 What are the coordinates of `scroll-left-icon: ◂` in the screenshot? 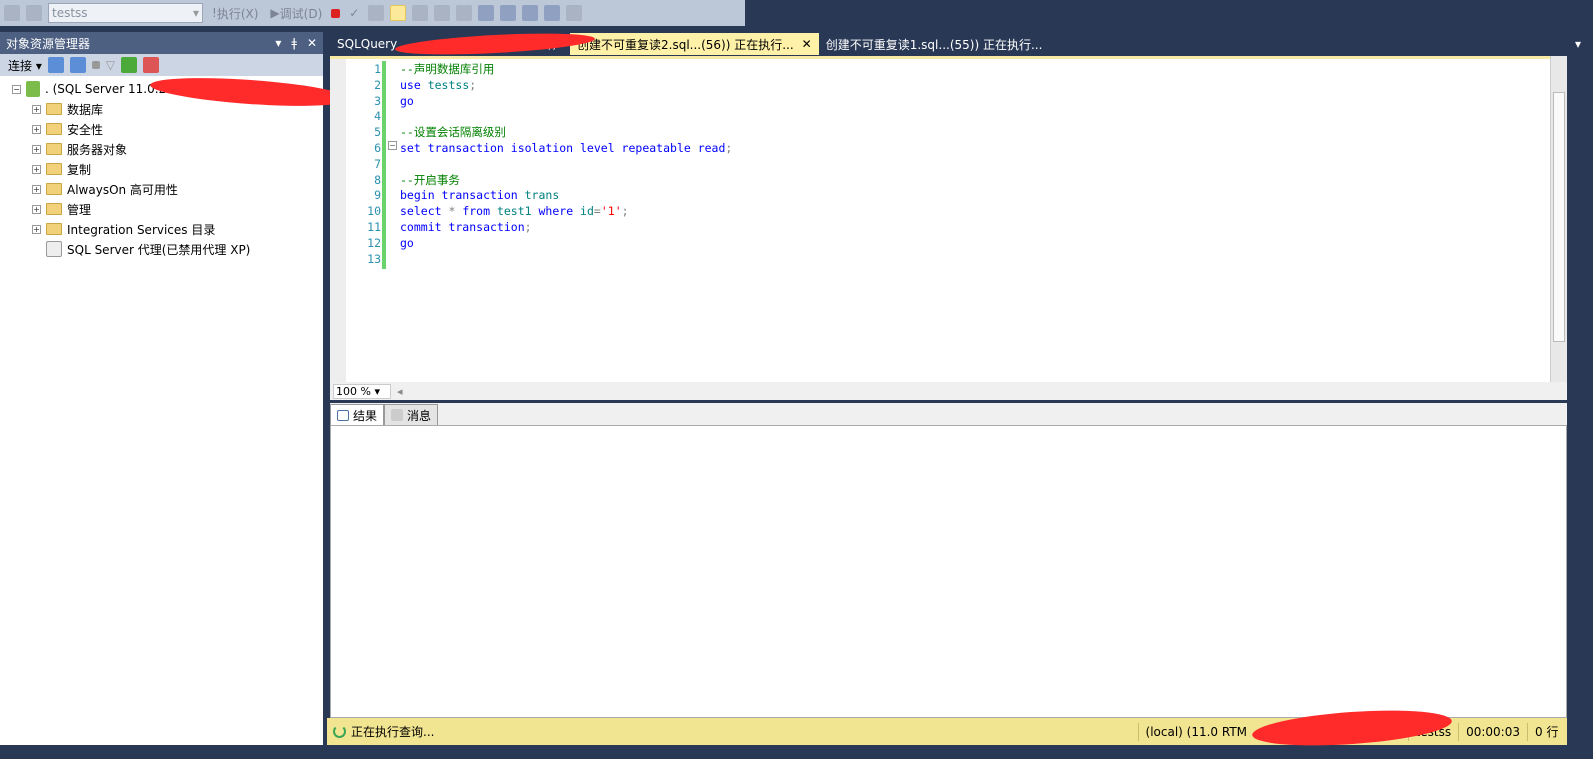 It's located at (400, 391).